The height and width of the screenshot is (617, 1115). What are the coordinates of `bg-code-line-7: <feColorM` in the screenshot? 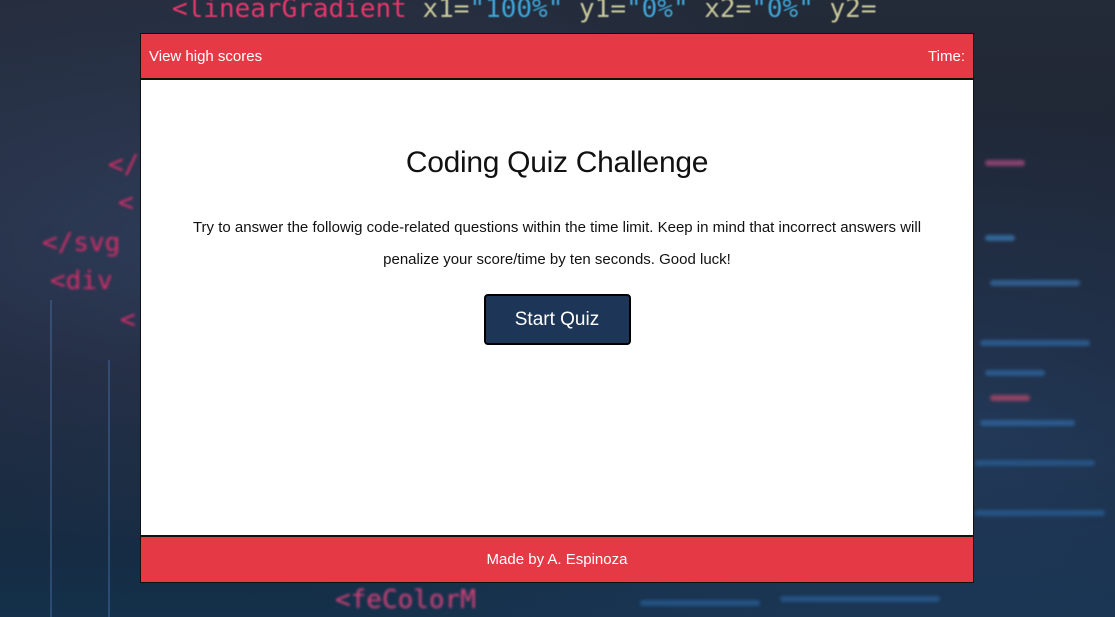 It's located at (405, 600).